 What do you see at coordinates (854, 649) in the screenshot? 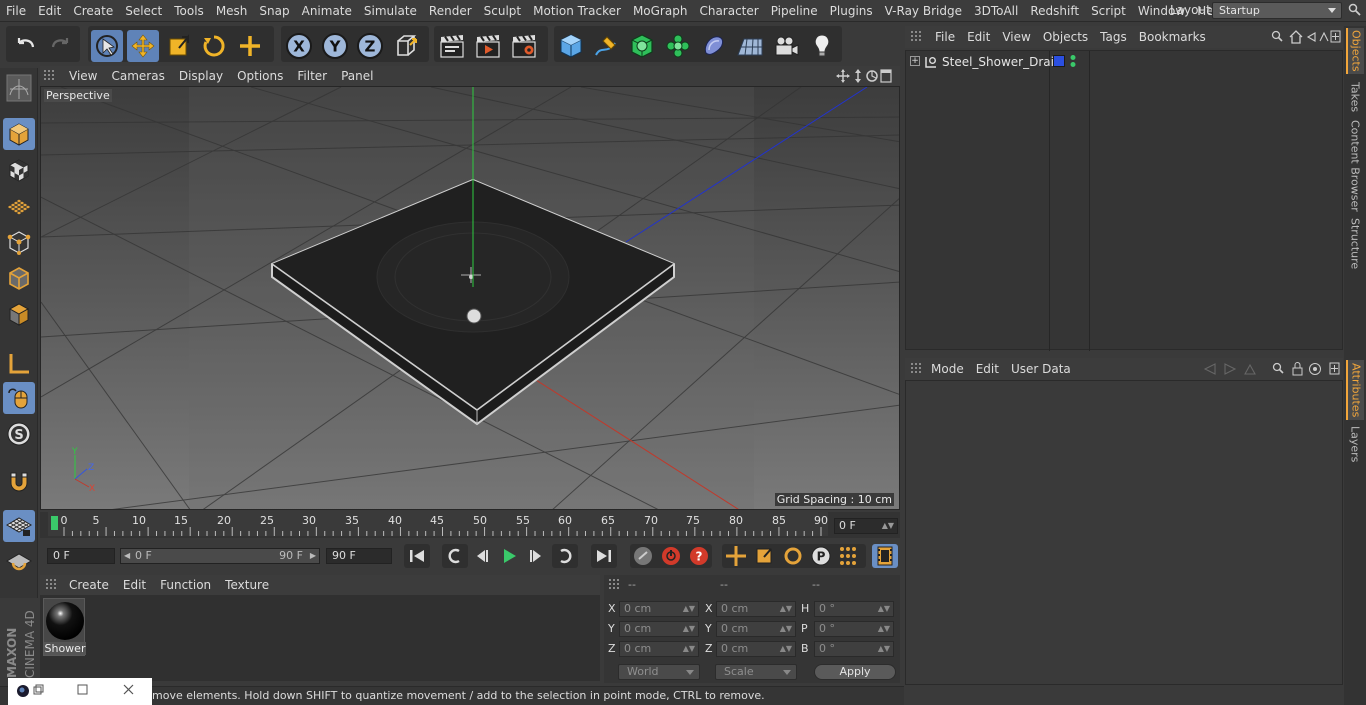
I see `rotation-b-field: 0 ° ▲▼` at bounding box center [854, 649].